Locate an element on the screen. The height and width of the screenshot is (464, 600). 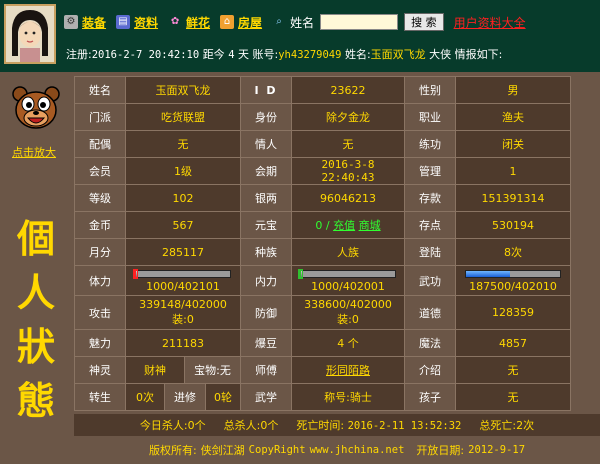
table-row: 转生 0次 进修 0轮 武学 称号:骑士 孩子 无 is located at coordinates (322, 397).